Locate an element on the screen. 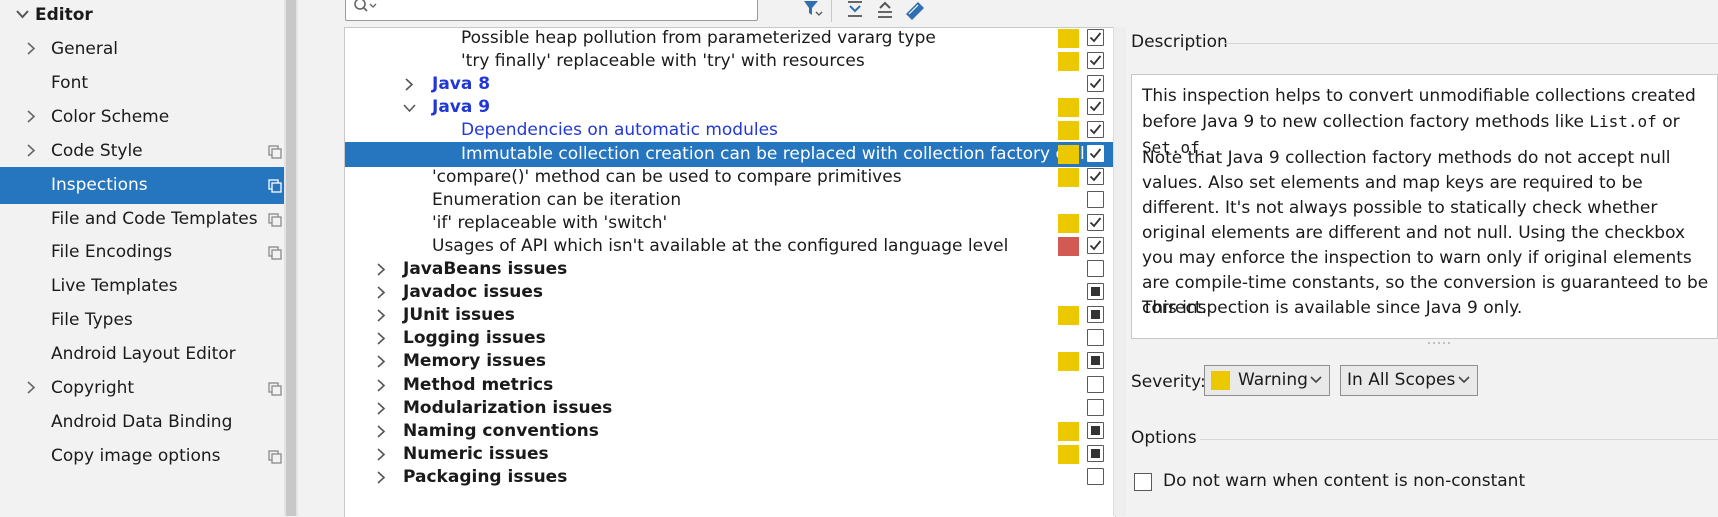 The image size is (1718, 517). non-constant-checkbox-label: Do not warn when content is non-constant is located at coordinates (1344, 481).